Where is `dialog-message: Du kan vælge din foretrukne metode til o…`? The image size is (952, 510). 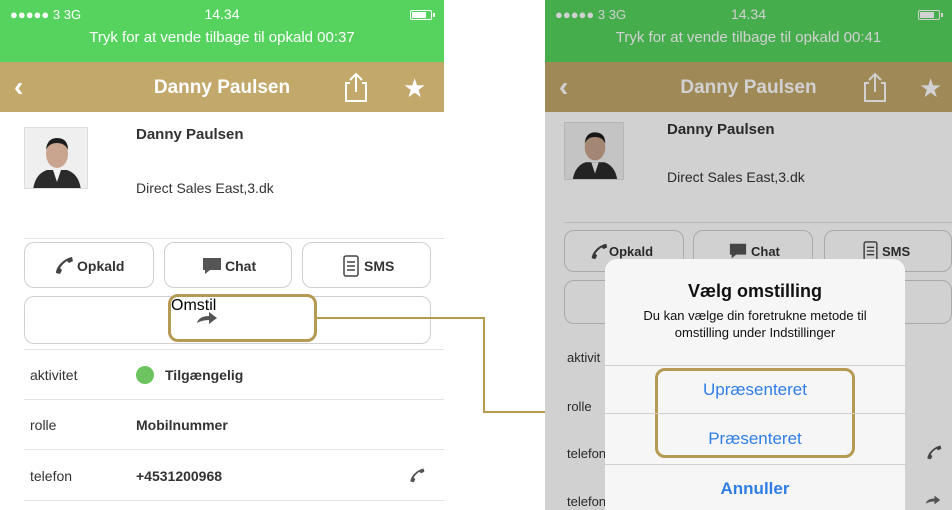 dialog-message: Du kan vælge din foretrukne metode til o… is located at coordinates (755, 324).